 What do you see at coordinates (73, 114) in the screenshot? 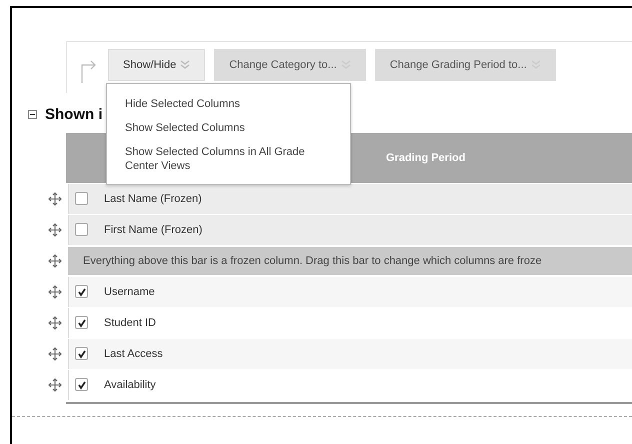
I see `section-title: Shown i` at bounding box center [73, 114].